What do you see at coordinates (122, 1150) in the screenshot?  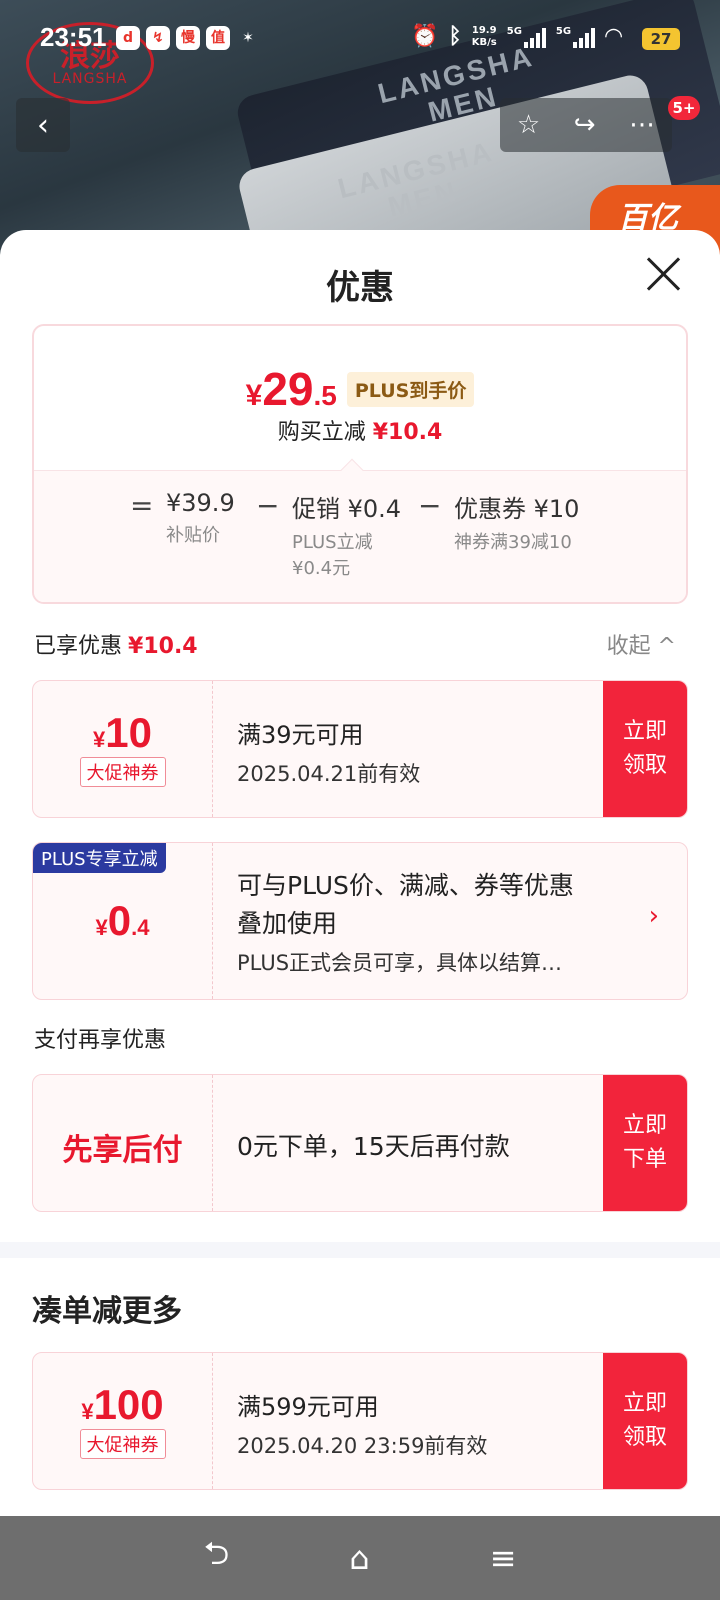 I see `pay-later-title: 先享后付` at bounding box center [122, 1150].